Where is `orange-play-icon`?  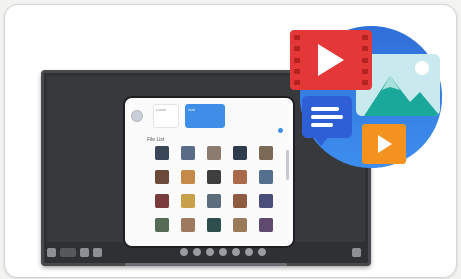
orange-play-icon is located at coordinates (385, 144).